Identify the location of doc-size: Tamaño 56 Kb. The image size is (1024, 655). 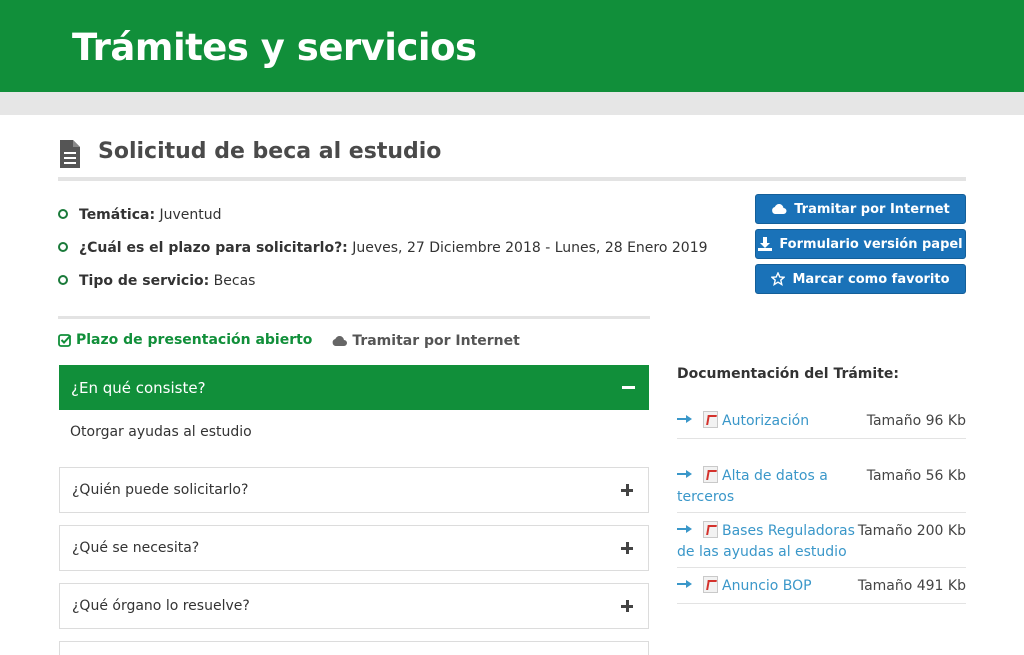
(916, 476).